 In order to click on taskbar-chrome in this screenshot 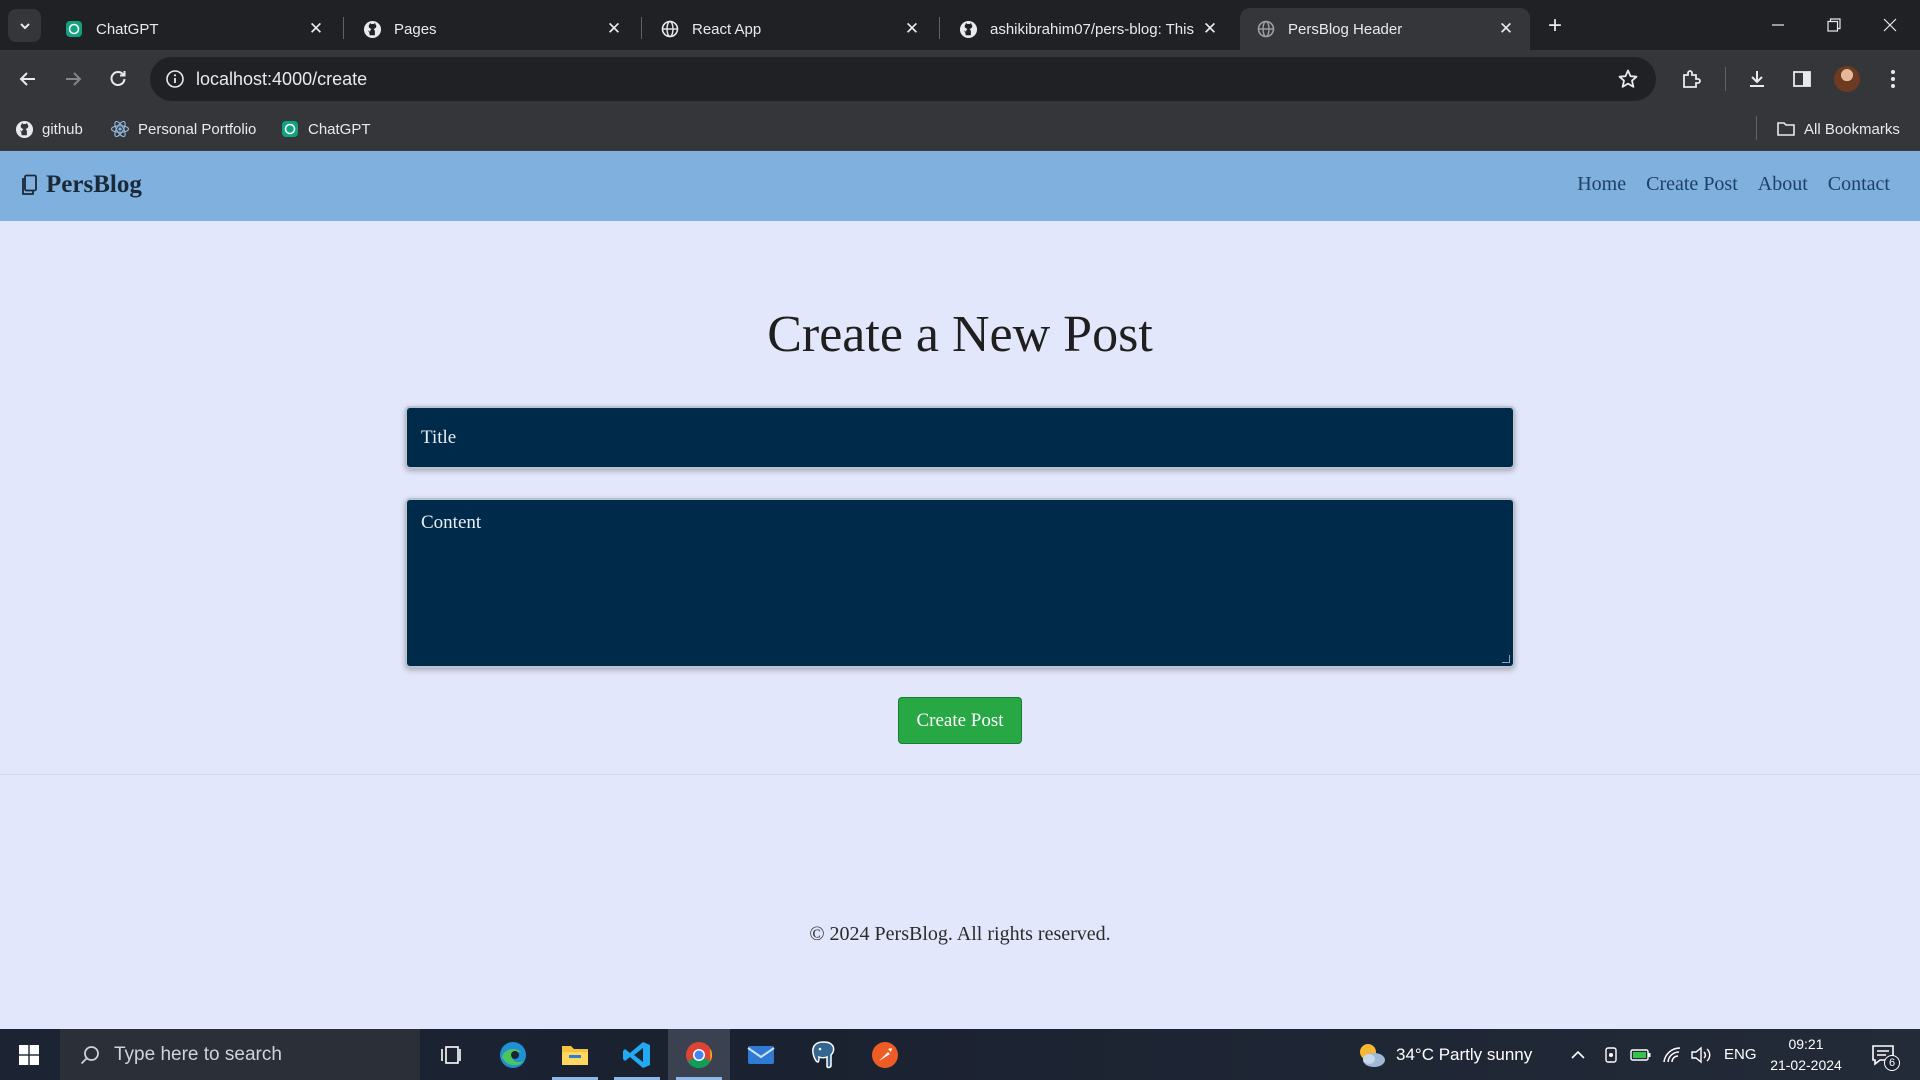, I will do `click(699, 1054)`.